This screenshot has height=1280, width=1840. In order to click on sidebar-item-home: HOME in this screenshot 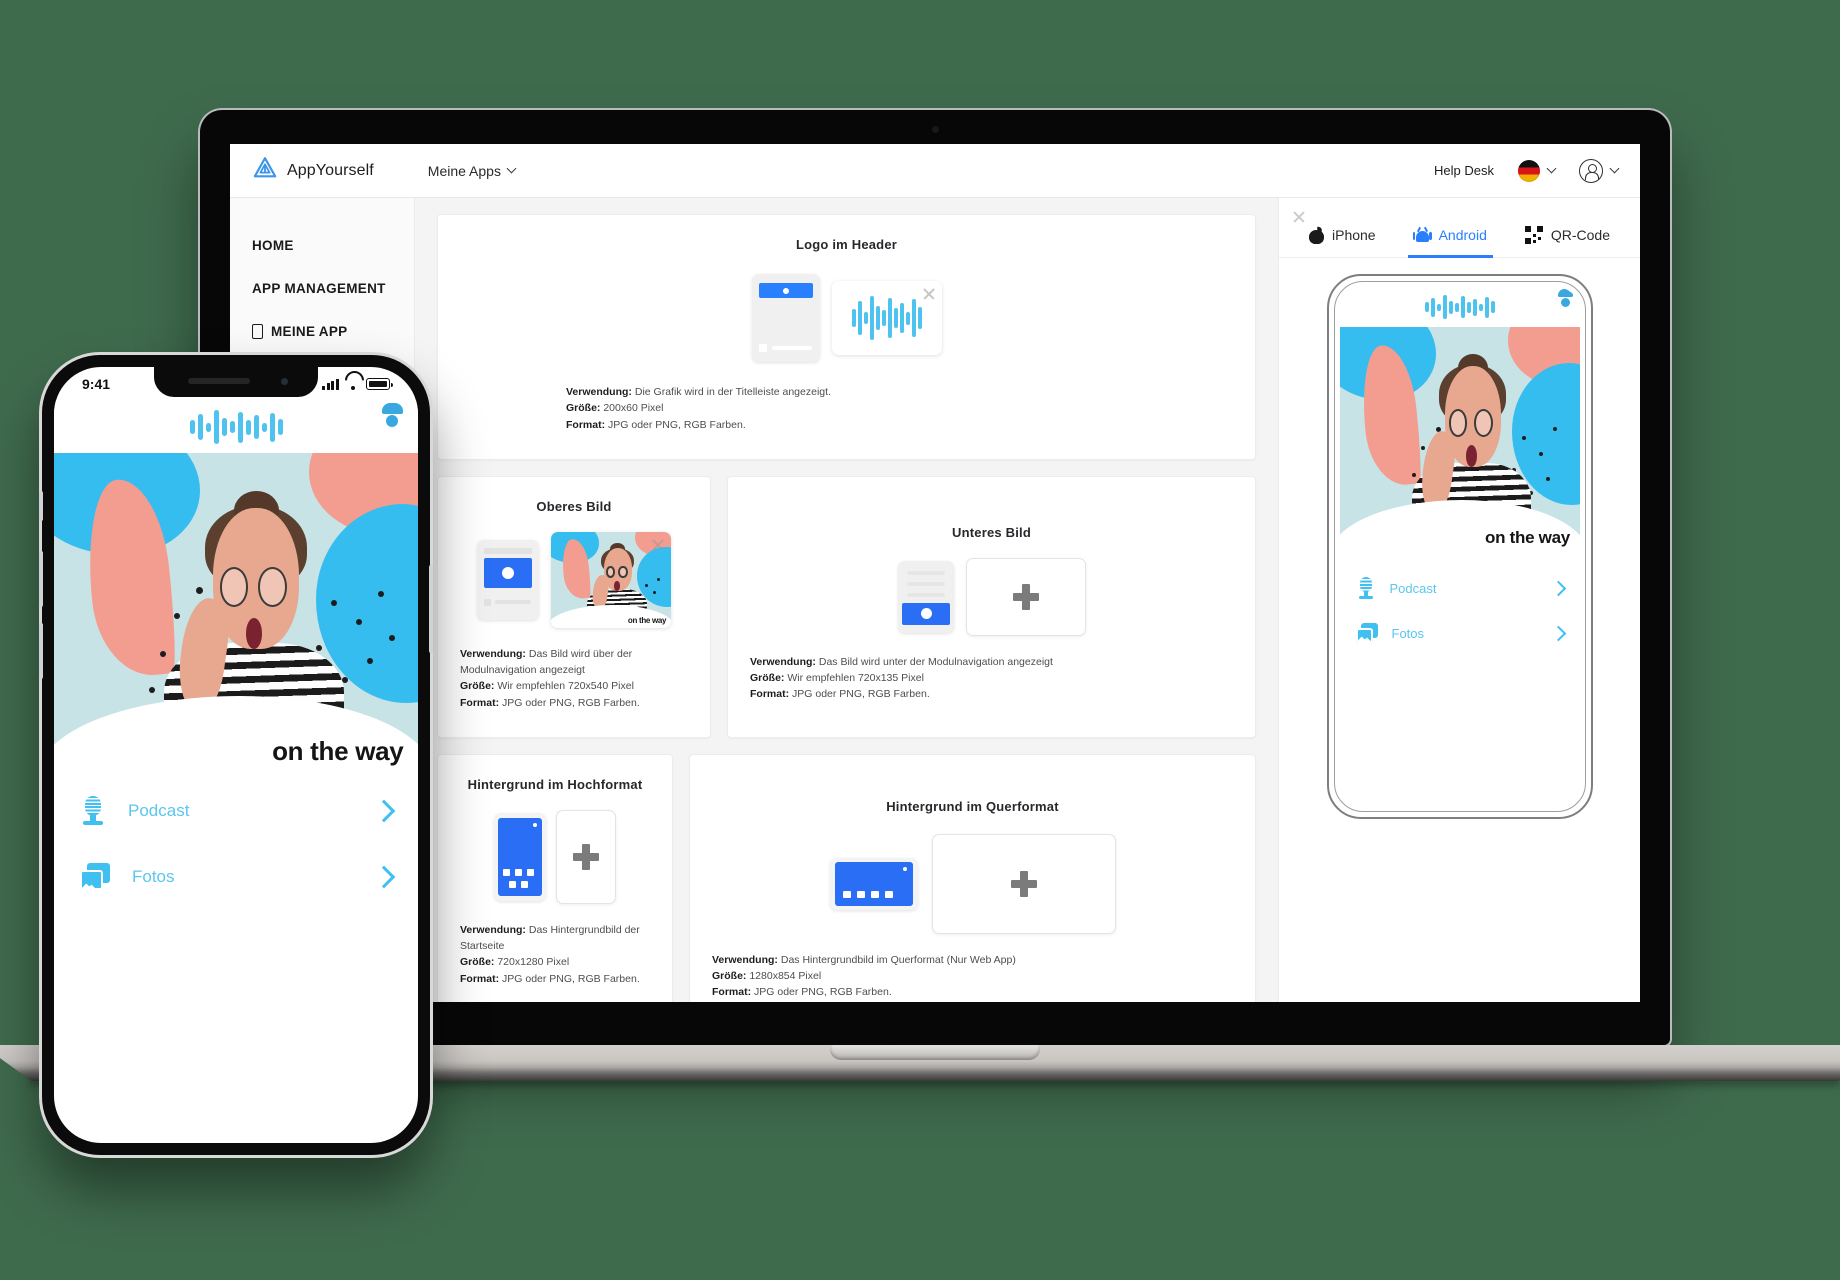, I will do `click(322, 245)`.